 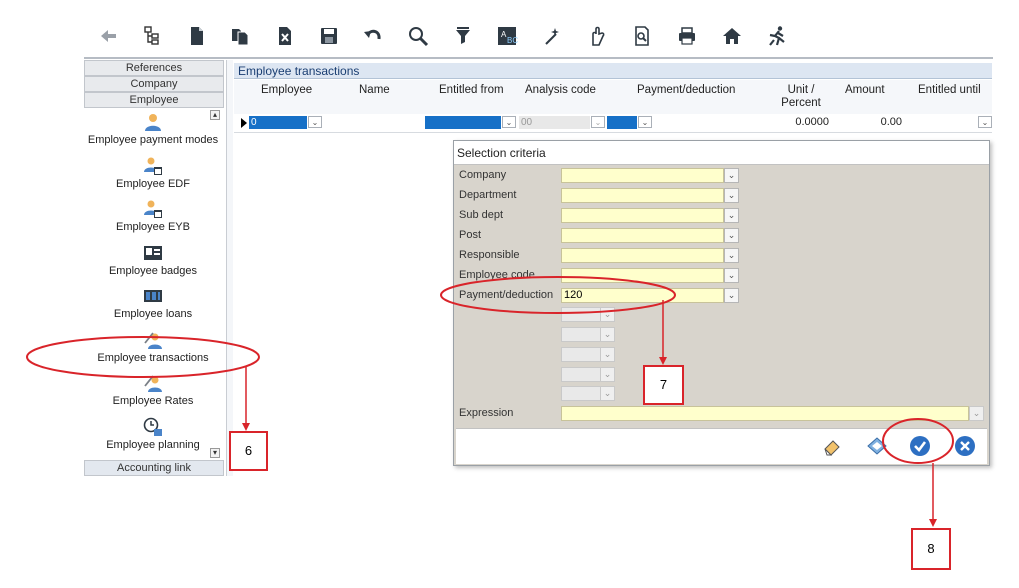 I want to click on annotation-step-6: 6, so click(x=248, y=451).